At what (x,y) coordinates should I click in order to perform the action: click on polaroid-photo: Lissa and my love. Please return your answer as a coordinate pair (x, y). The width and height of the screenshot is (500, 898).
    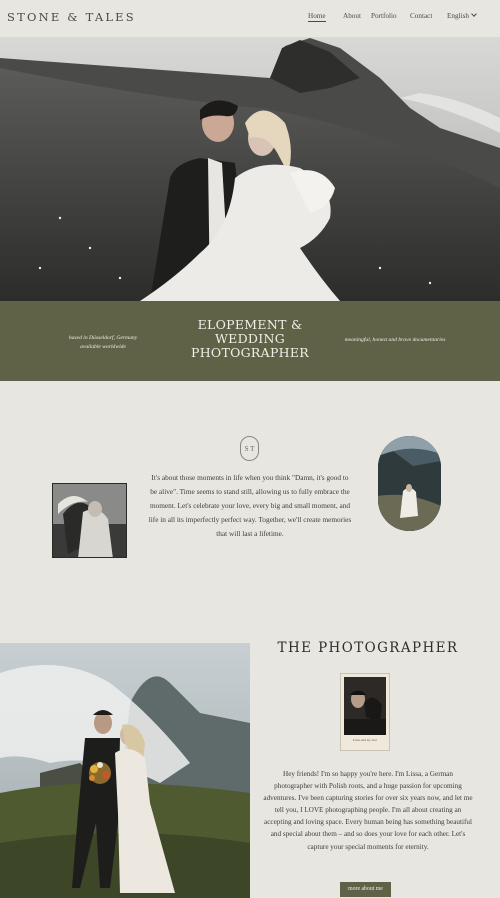
    Looking at the image, I should click on (365, 712).